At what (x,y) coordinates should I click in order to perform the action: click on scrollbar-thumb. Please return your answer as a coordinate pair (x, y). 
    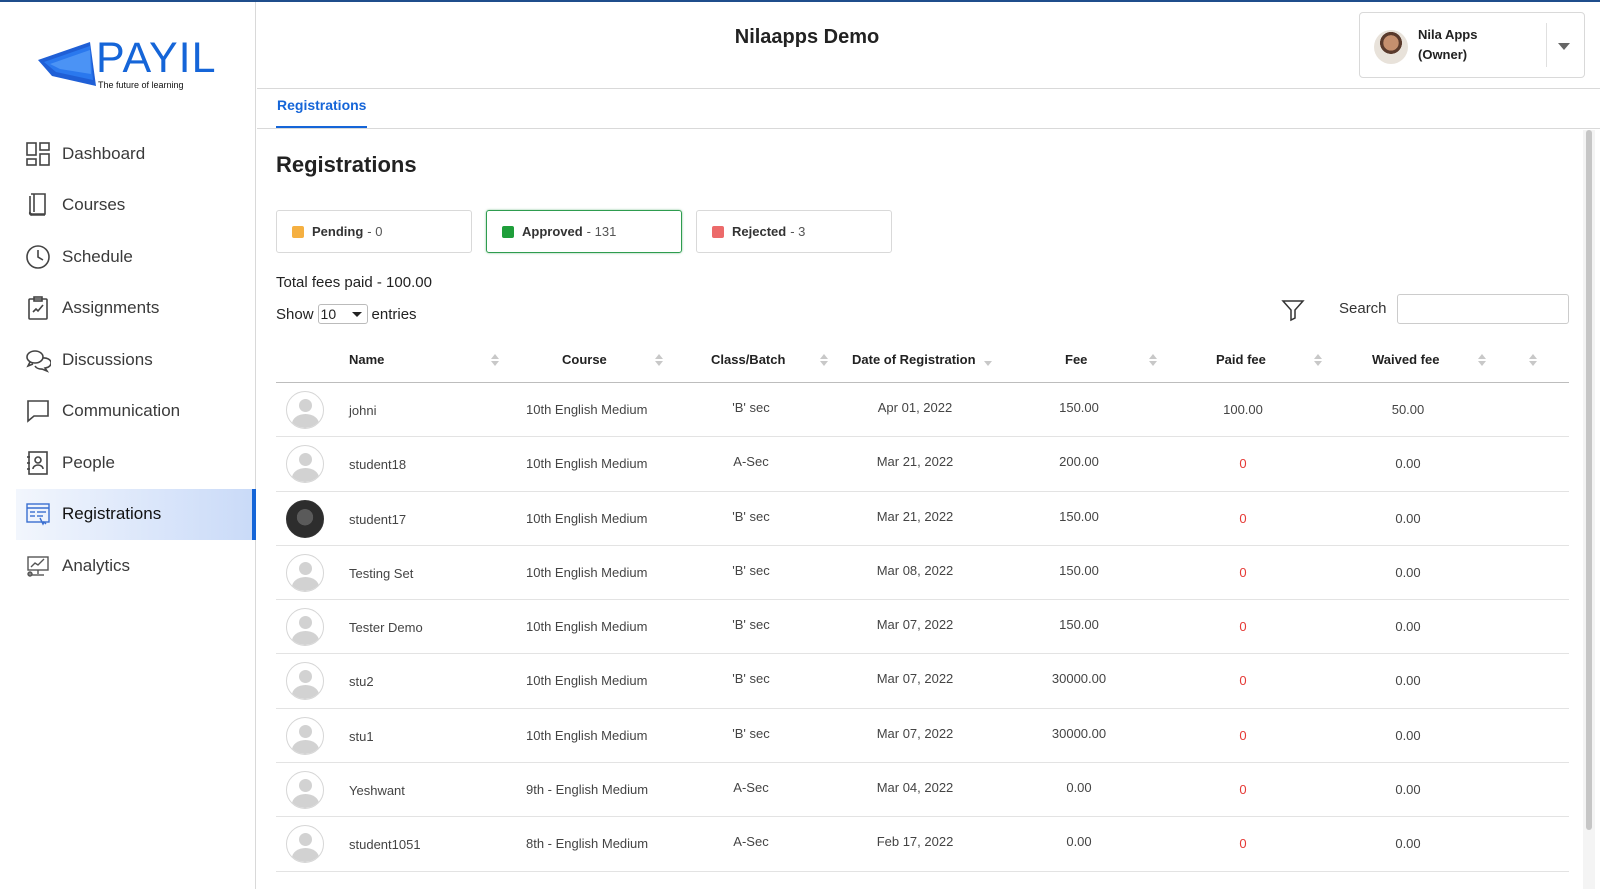
    Looking at the image, I should click on (1589, 480).